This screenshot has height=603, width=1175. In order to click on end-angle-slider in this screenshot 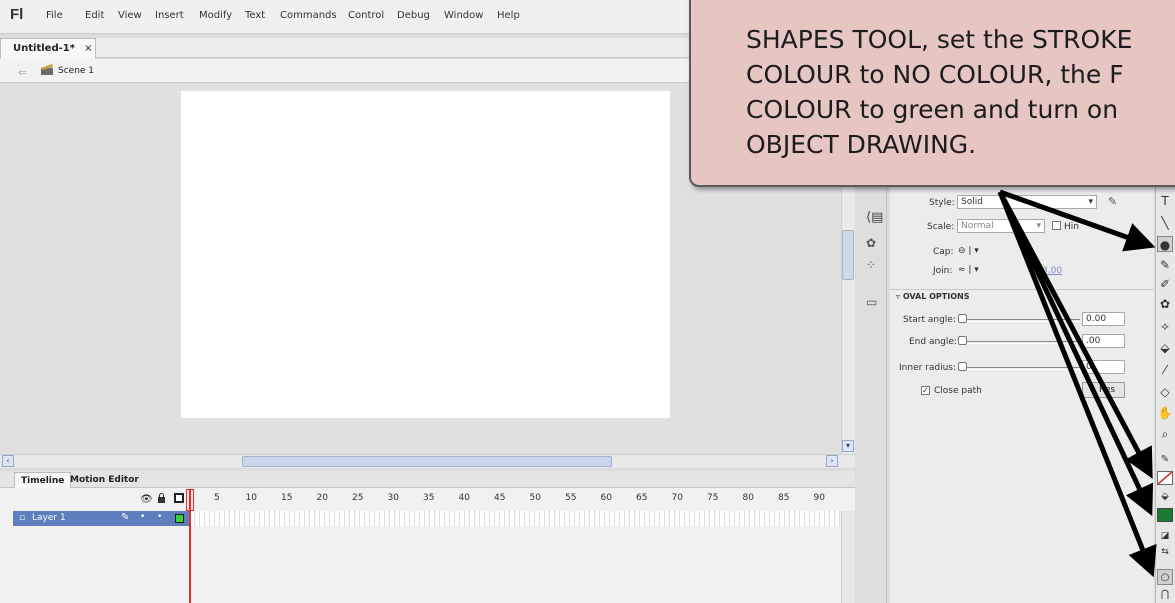, I will do `click(1020, 342)`.